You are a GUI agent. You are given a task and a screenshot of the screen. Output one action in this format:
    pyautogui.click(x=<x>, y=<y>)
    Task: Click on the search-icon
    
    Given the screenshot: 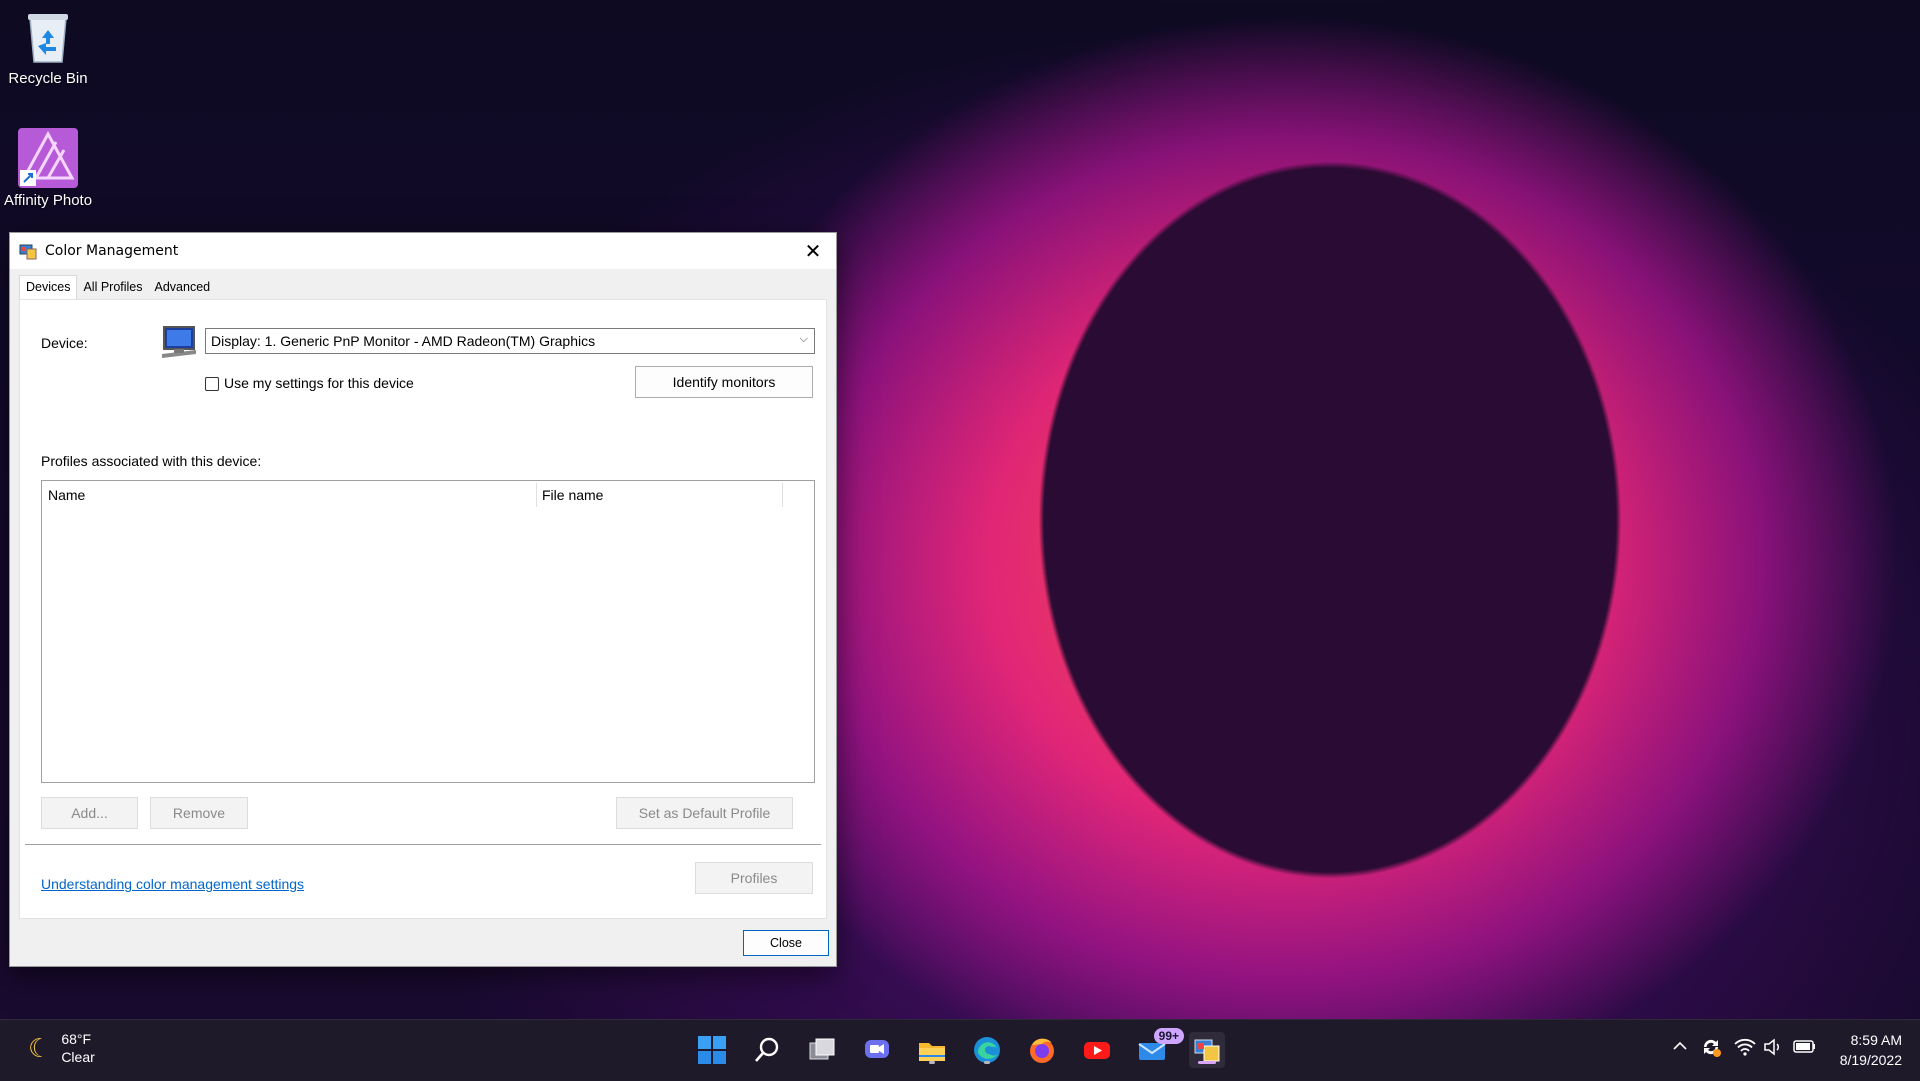 What is the action you would take?
    pyautogui.click(x=767, y=1049)
    